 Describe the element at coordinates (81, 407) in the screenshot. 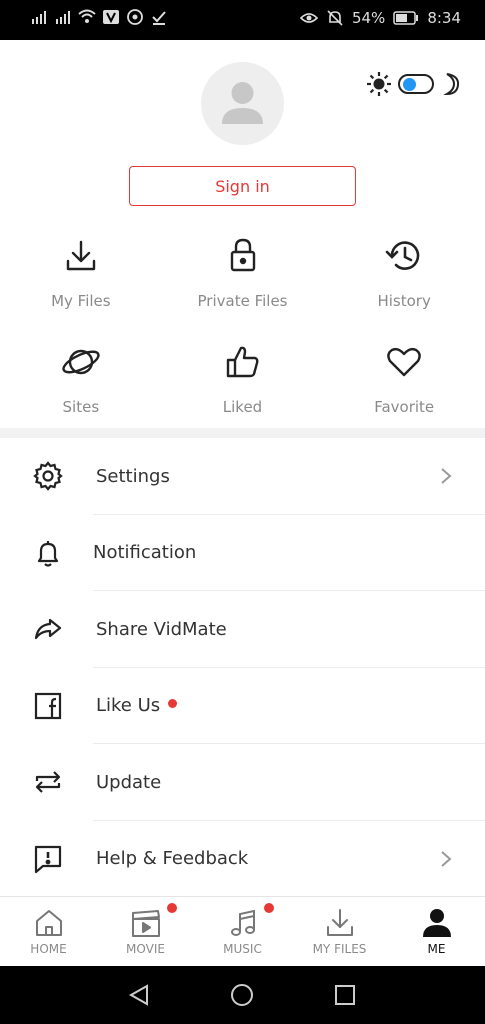

I see `quick-action-label: Sites` at that location.